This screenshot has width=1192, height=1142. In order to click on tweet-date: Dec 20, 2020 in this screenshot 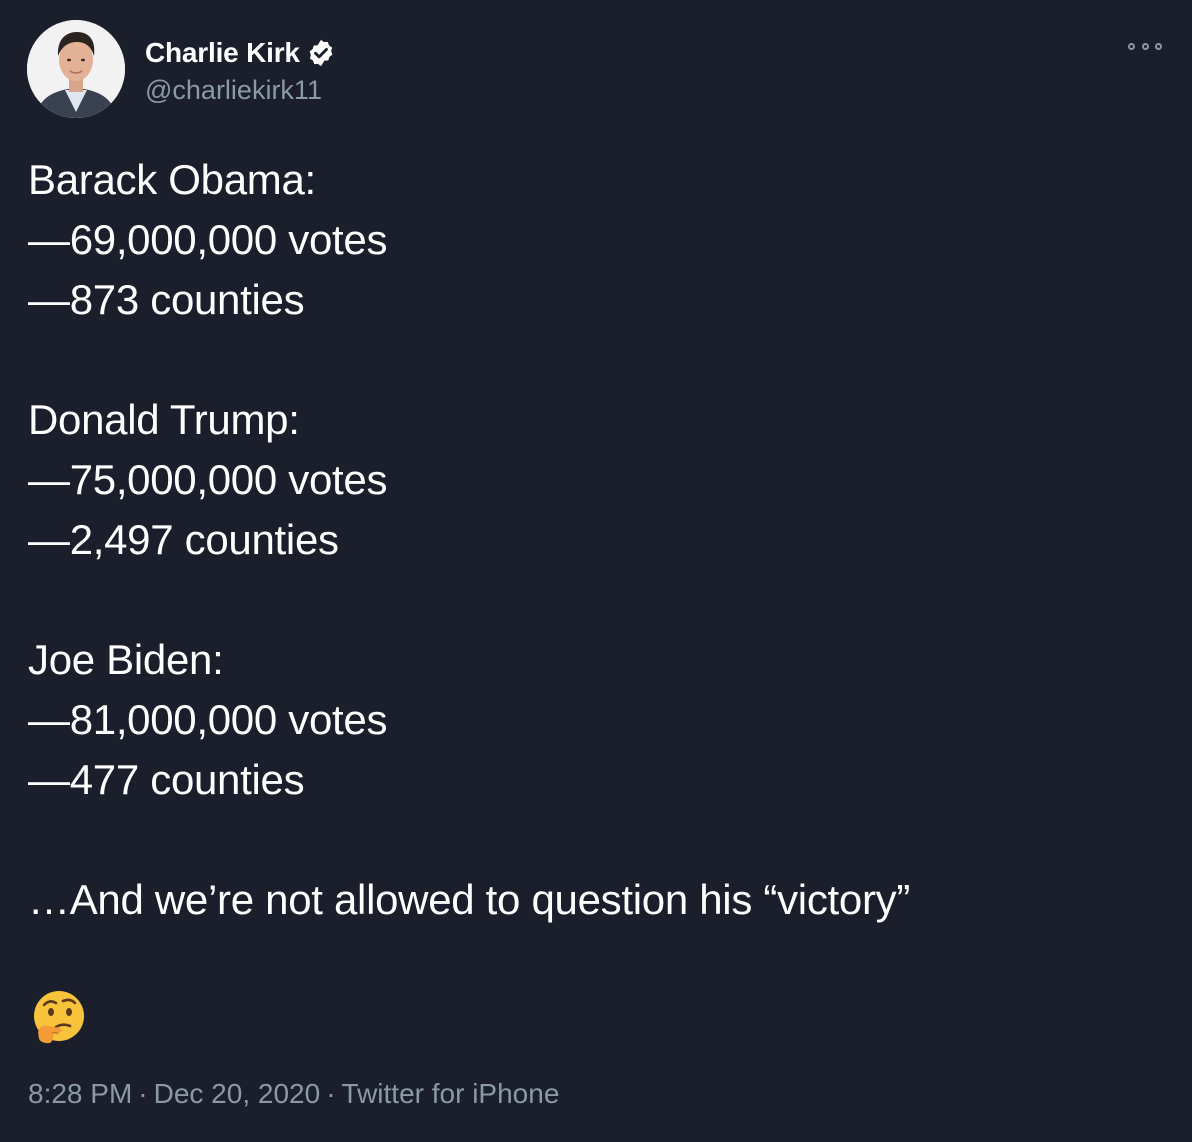, I will do `click(237, 1093)`.